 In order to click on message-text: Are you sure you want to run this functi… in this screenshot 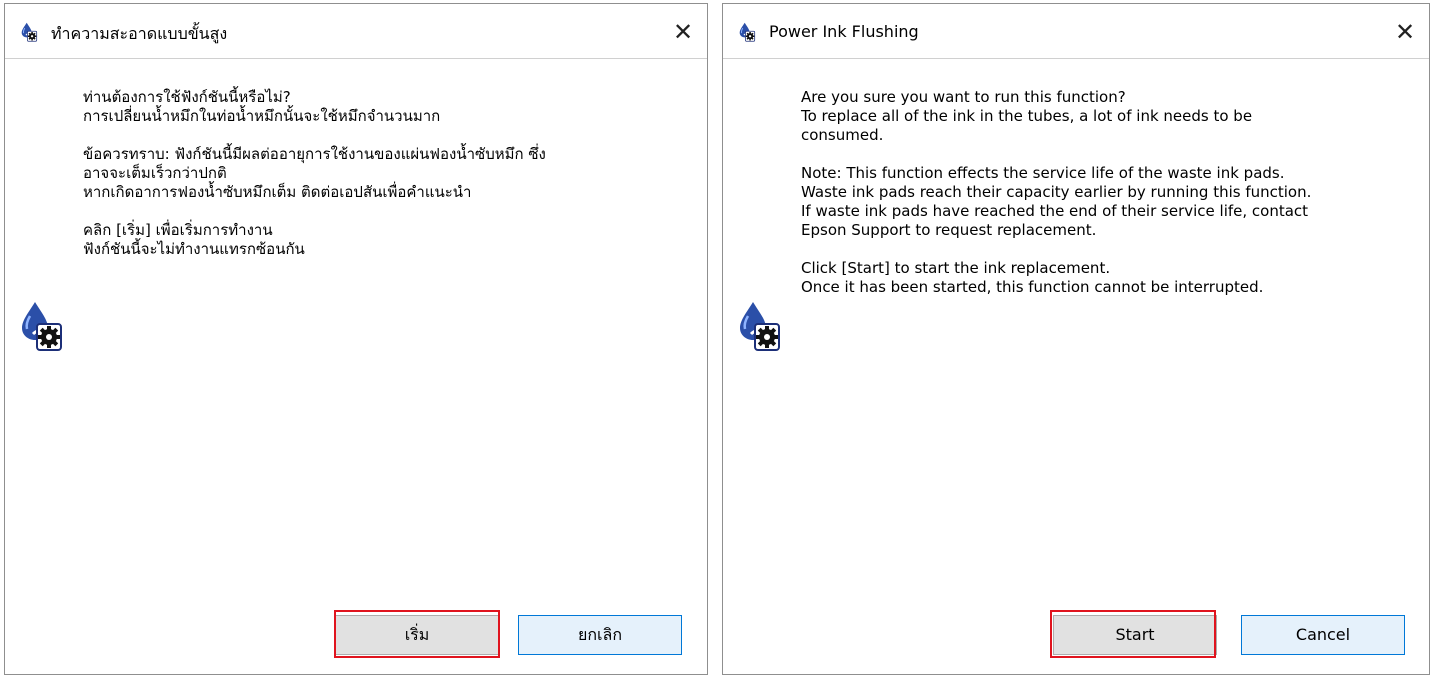, I will do `click(1101, 202)`.